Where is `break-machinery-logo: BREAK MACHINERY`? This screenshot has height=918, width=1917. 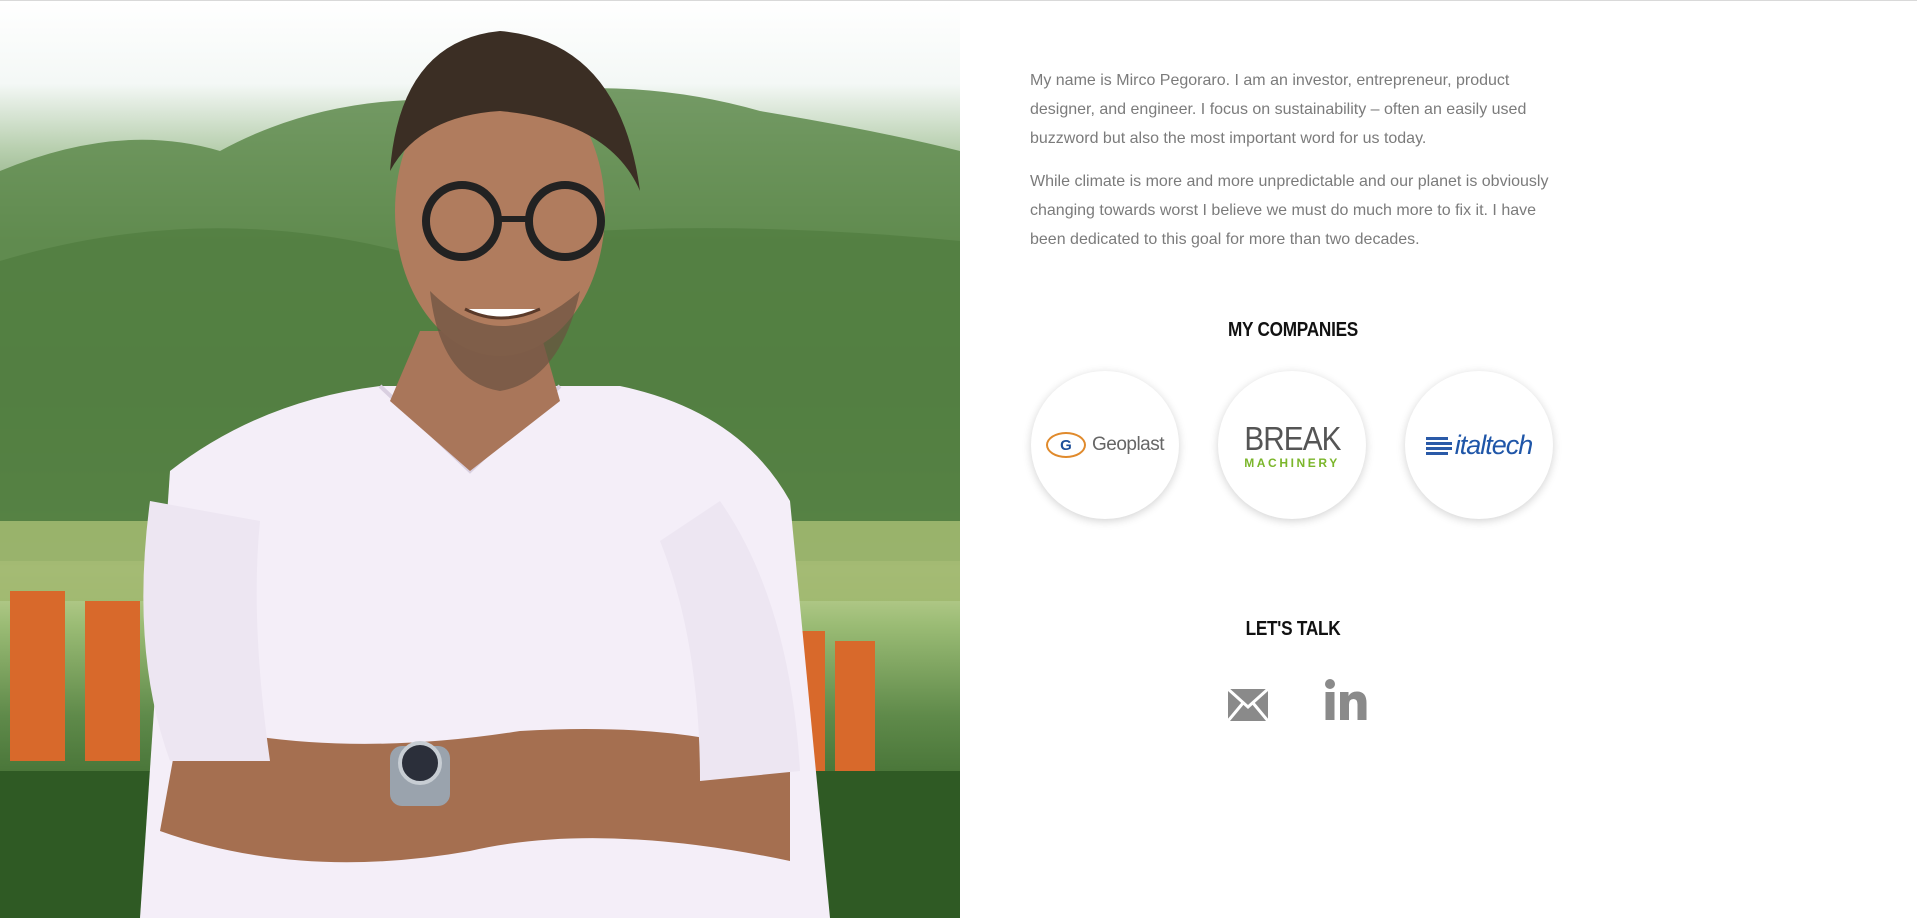 break-machinery-logo: BREAK MACHINERY is located at coordinates (1292, 445).